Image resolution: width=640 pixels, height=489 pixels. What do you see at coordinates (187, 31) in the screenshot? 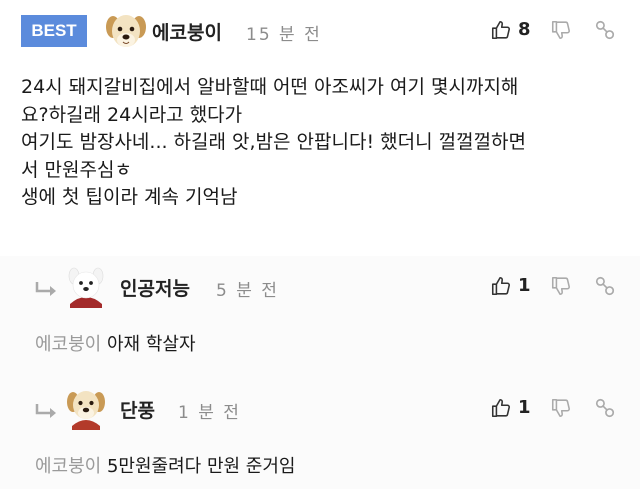
I see `author-name: 에코붕이` at bounding box center [187, 31].